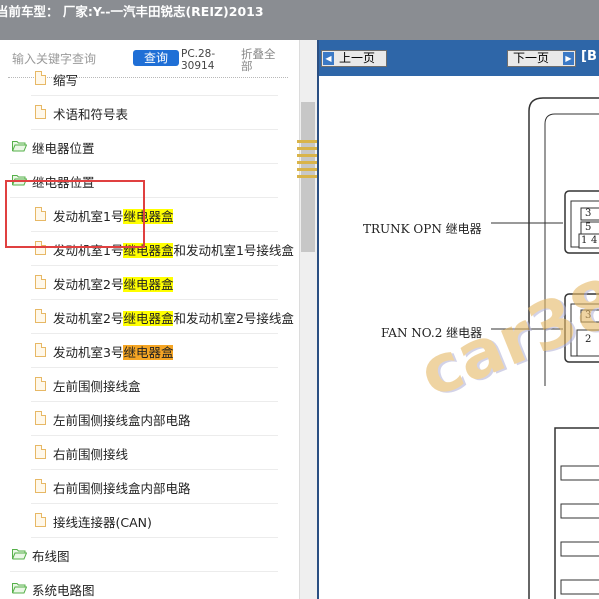 This screenshot has height=599, width=599. I want to click on selection-highlight-box, so click(75, 214).